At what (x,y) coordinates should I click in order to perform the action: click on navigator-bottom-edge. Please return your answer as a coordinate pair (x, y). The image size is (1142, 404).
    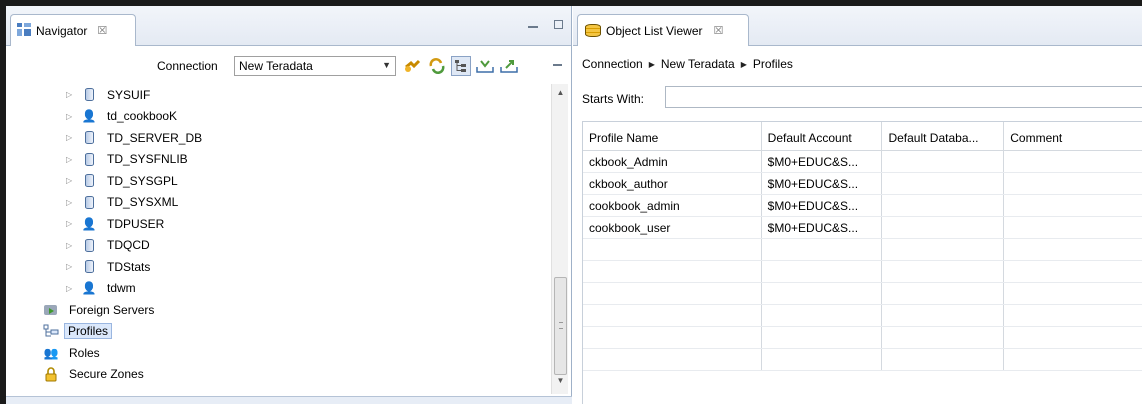
    Looking at the image, I should click on (289, 400).